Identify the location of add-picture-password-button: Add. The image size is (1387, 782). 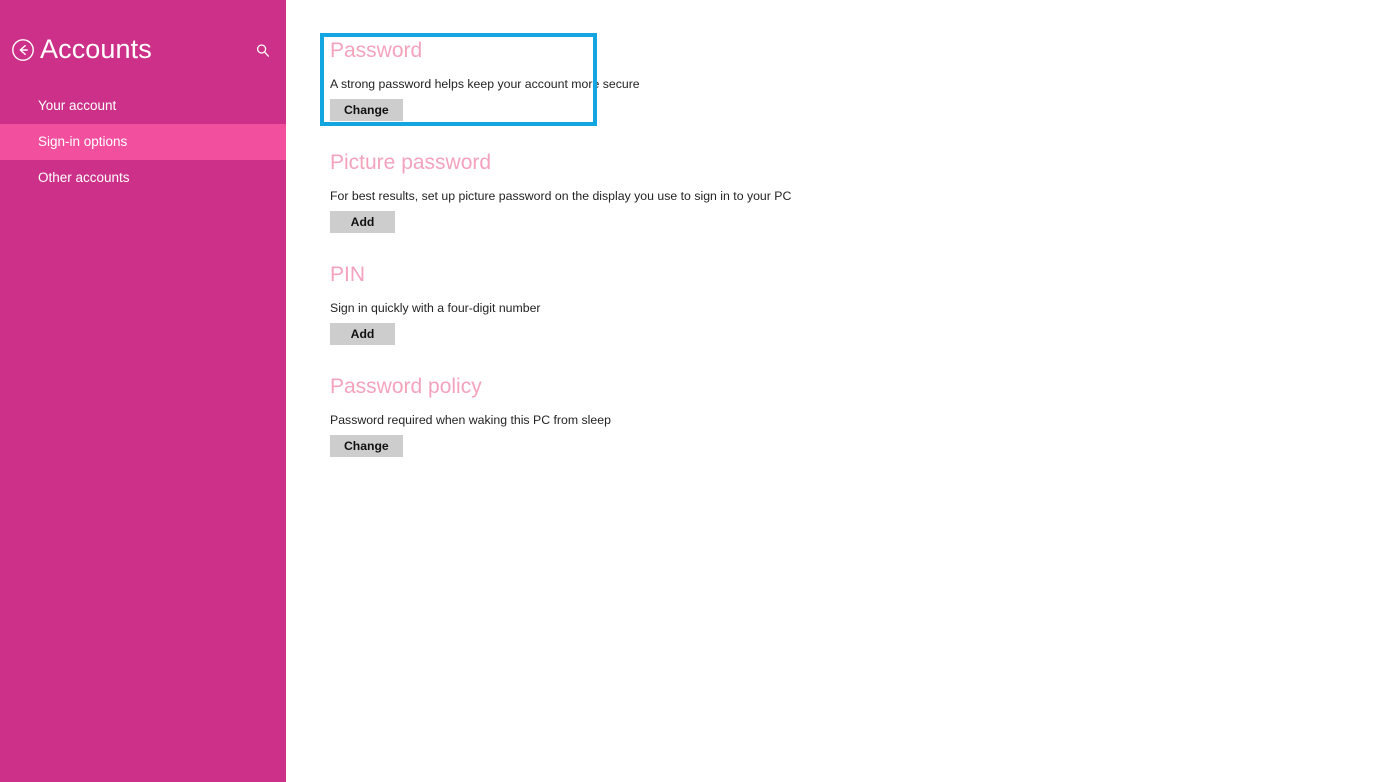
(362, 222).